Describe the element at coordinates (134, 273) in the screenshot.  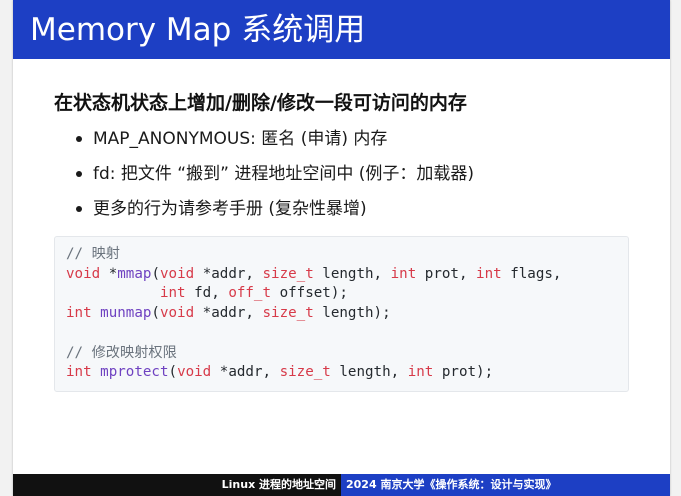
I see `code-token-func: mmap` at that location.